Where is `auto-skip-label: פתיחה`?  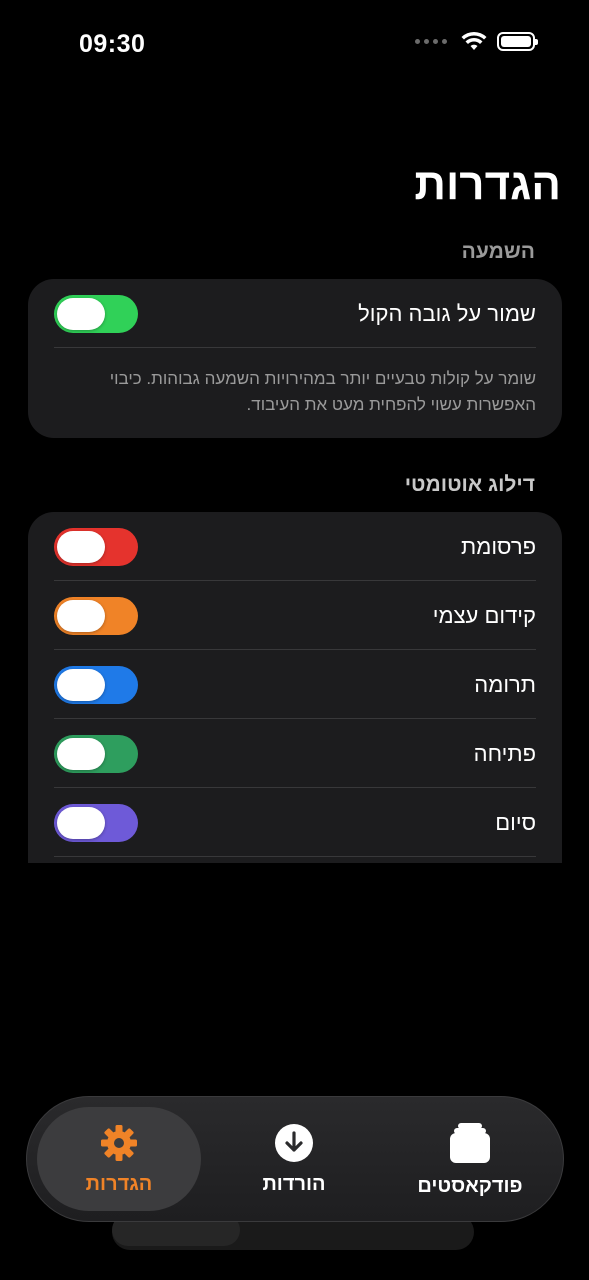
auto-skip-label: פתיחה is located at coordinates (504, 753).